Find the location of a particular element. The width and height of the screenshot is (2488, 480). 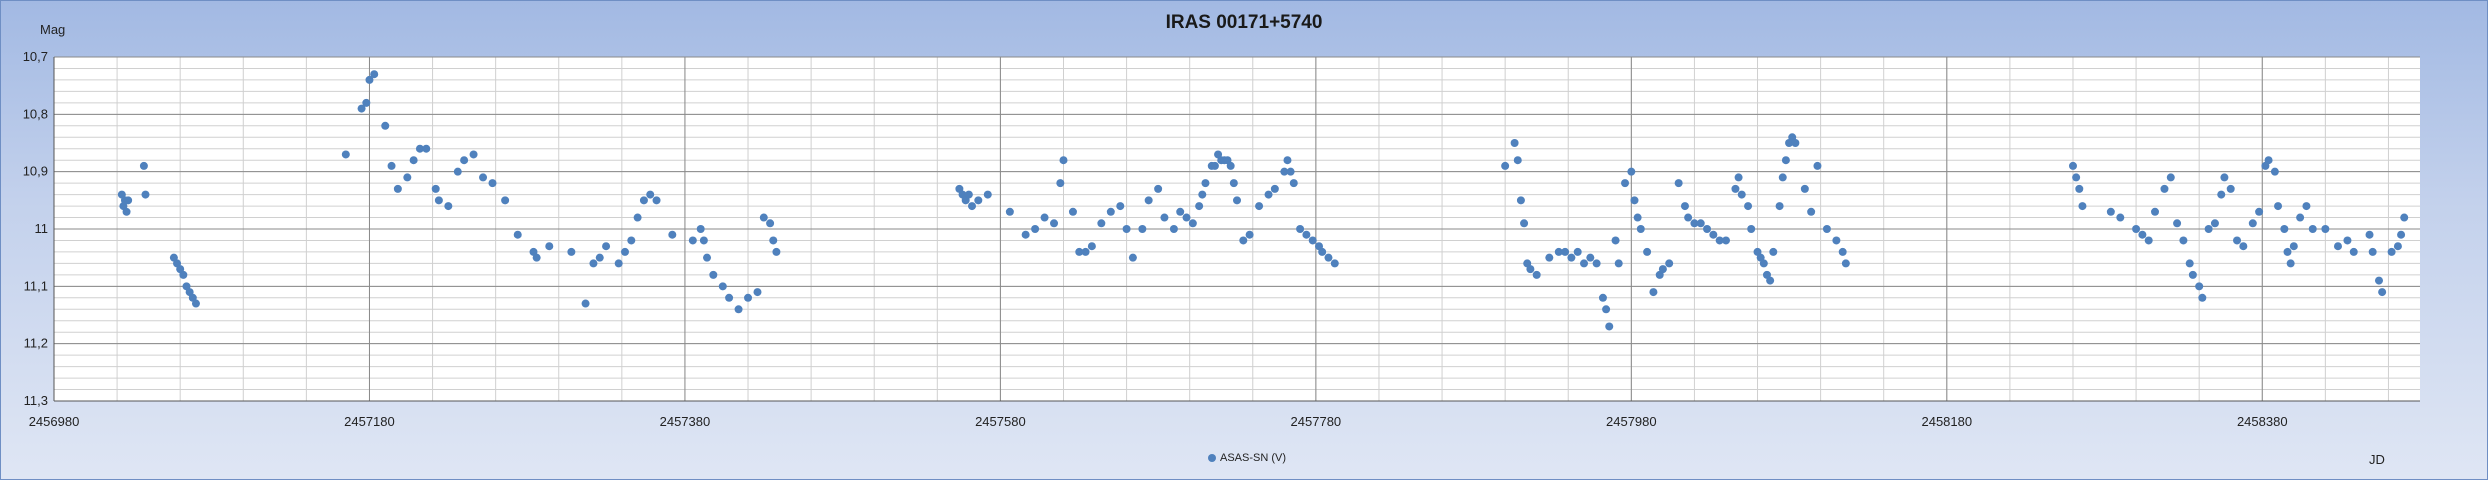

y-tick-label: 11,1 is located at coordinates (36, 285).